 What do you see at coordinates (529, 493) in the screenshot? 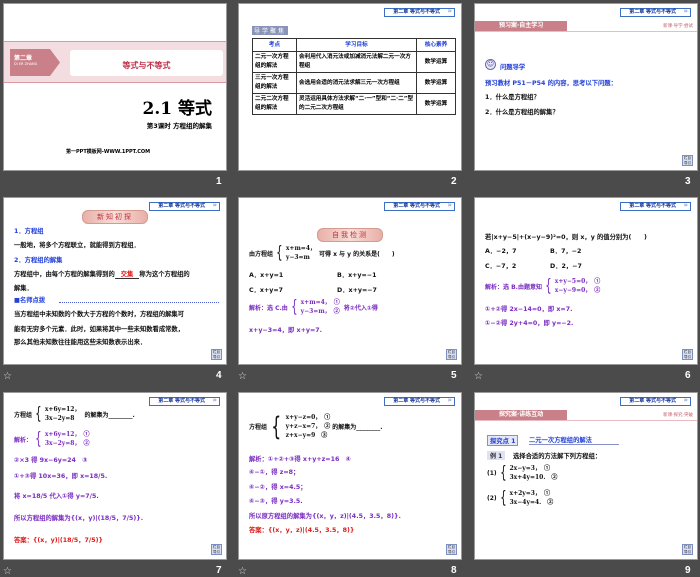
I see `equation: x+2y=3， ①` at bounding box center [529, 493].